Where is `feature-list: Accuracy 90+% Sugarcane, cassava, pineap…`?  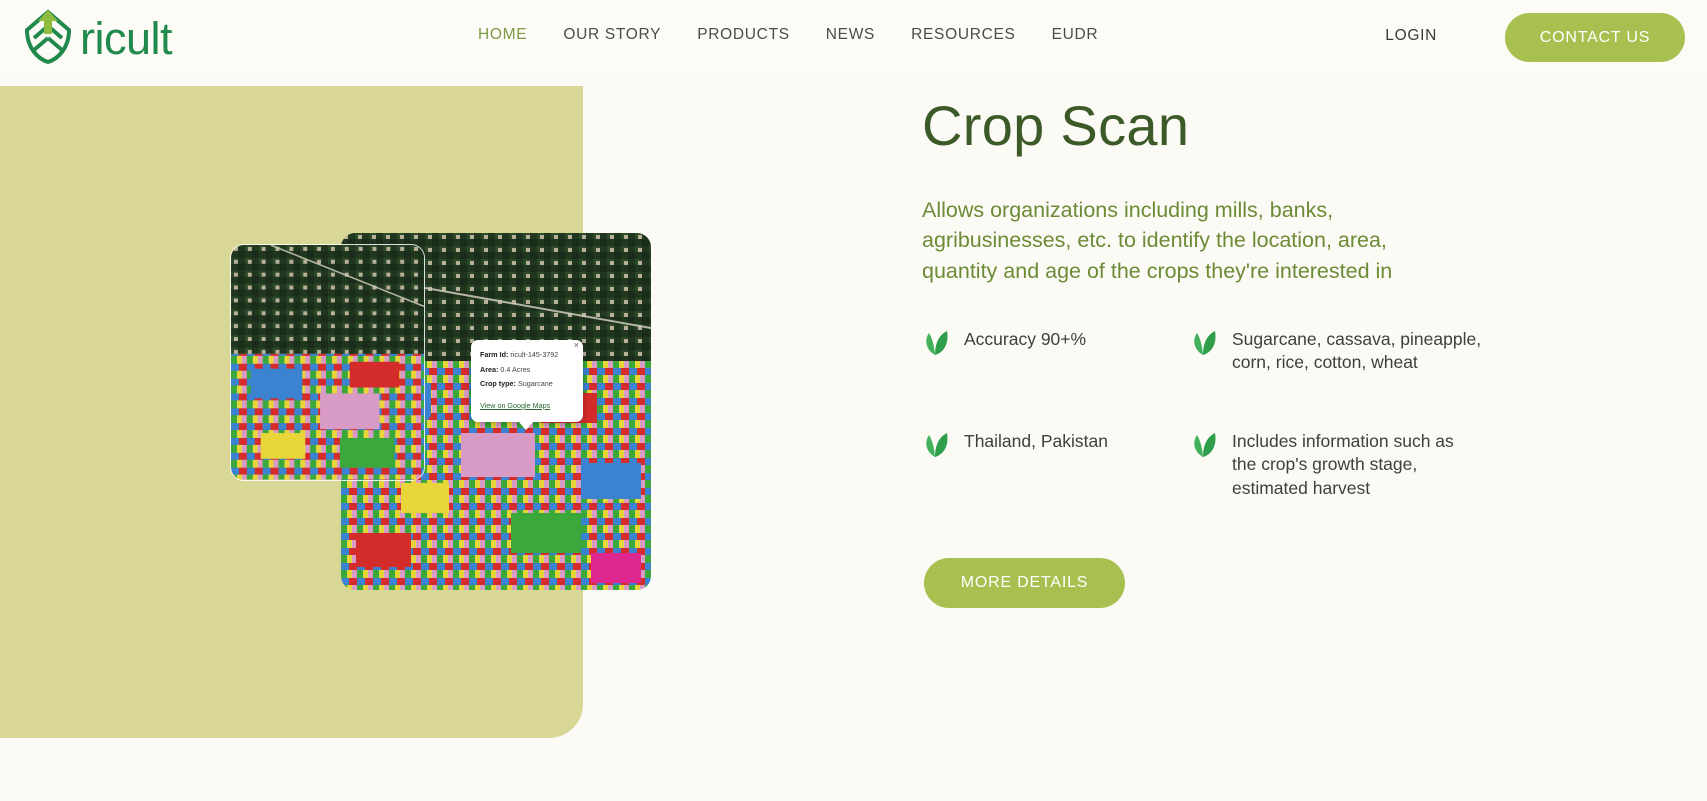
feature-list: Accuracy 90+% Sugarcane, cassava, pineap… is located at coordinates (1222, 413).